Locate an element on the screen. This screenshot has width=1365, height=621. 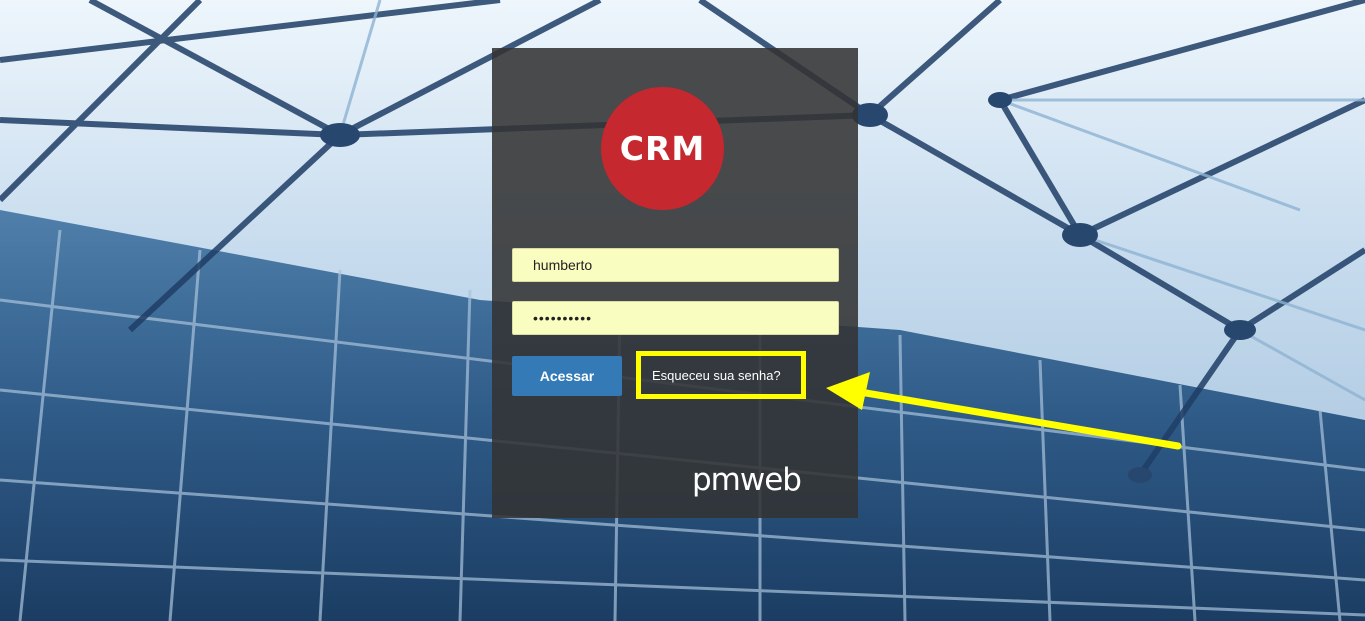
forgot-password-link: Esqueceu sua senha? is located at coordinates (711, 375).